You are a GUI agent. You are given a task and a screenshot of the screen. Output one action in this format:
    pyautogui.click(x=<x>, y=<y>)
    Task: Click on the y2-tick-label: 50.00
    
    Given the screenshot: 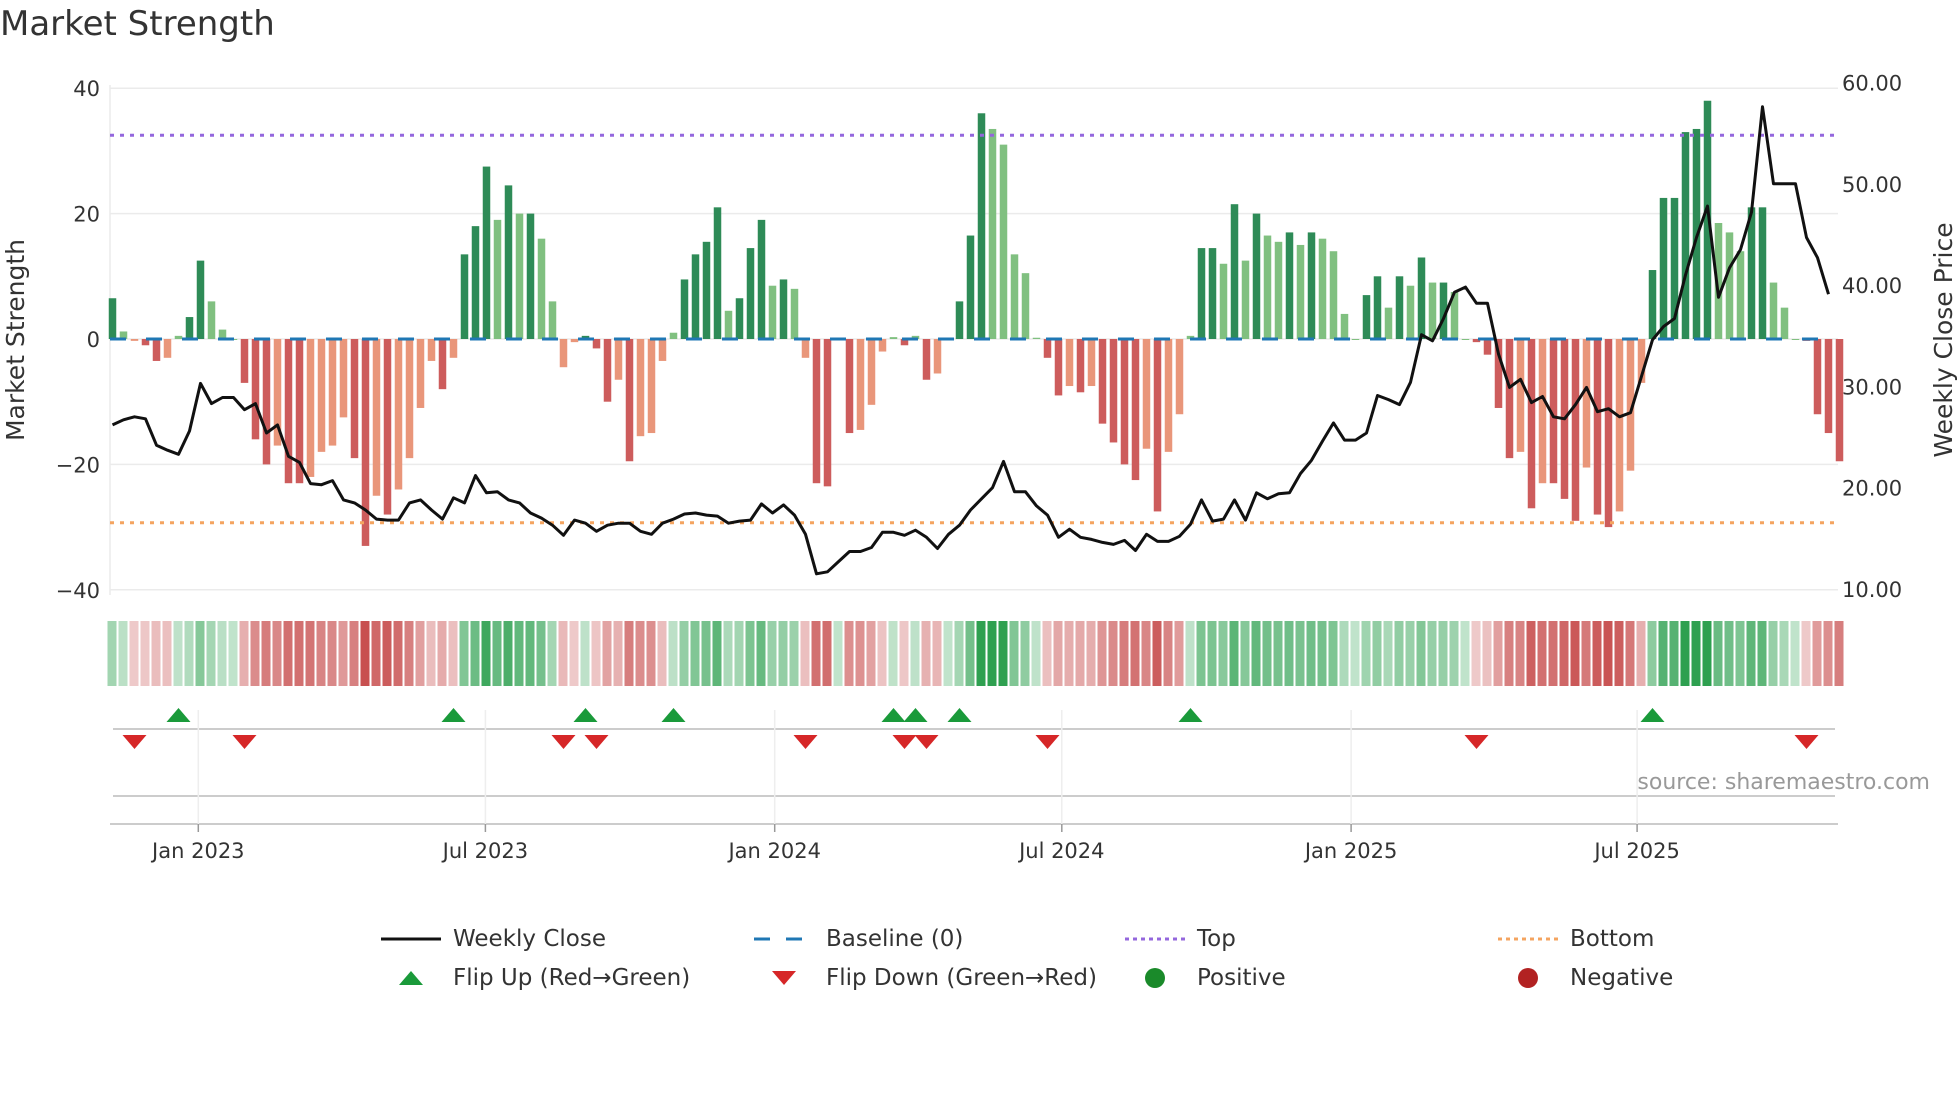 What is the action you would take?
    pyautogui.click(x=1872, y=185)
    